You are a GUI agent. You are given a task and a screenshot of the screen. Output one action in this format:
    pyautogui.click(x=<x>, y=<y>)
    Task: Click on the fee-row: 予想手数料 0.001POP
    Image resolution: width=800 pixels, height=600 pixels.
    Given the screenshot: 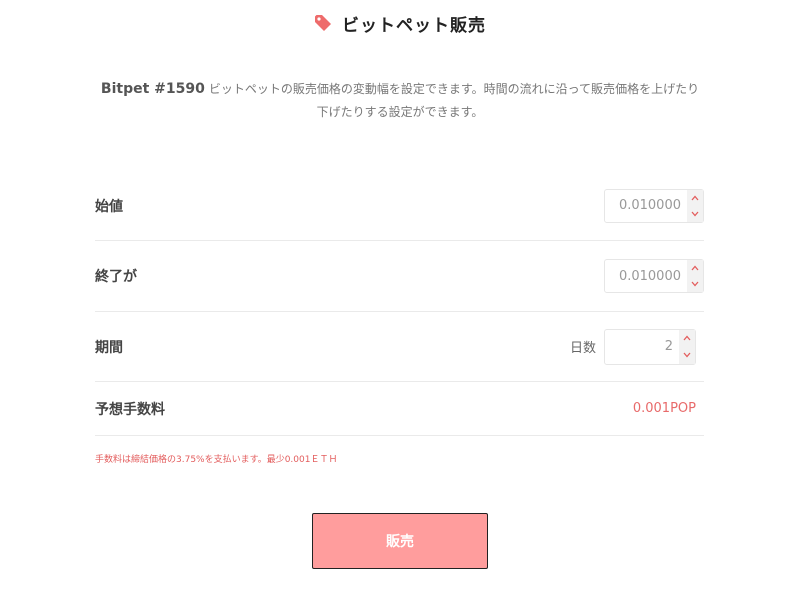 What is the action you would take?
    pyautogui.click(x=399, y=409)
    